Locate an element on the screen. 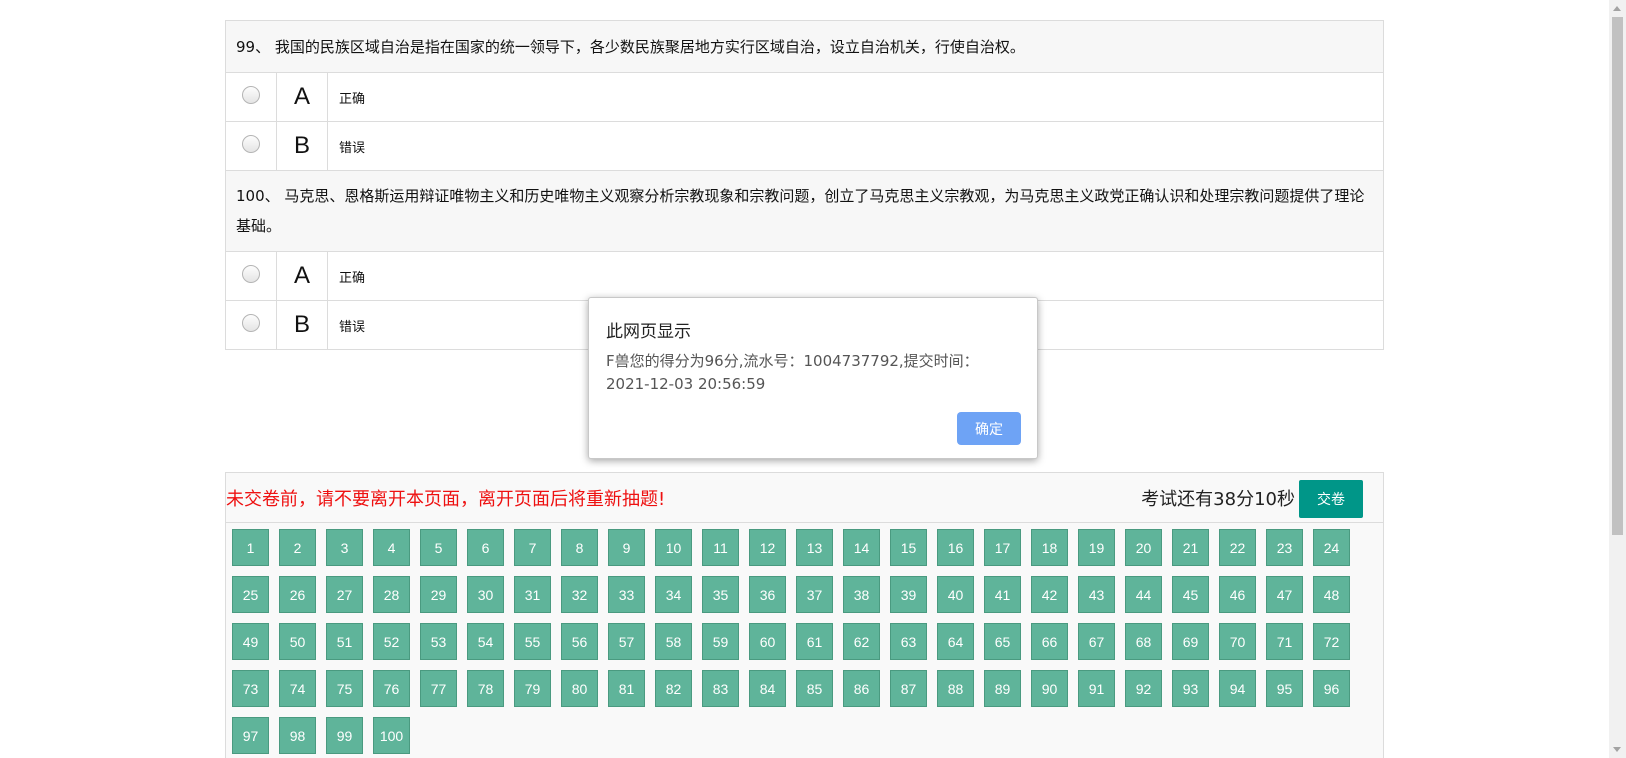  question-number-button: 18 is located at coordinates (1049, 547).